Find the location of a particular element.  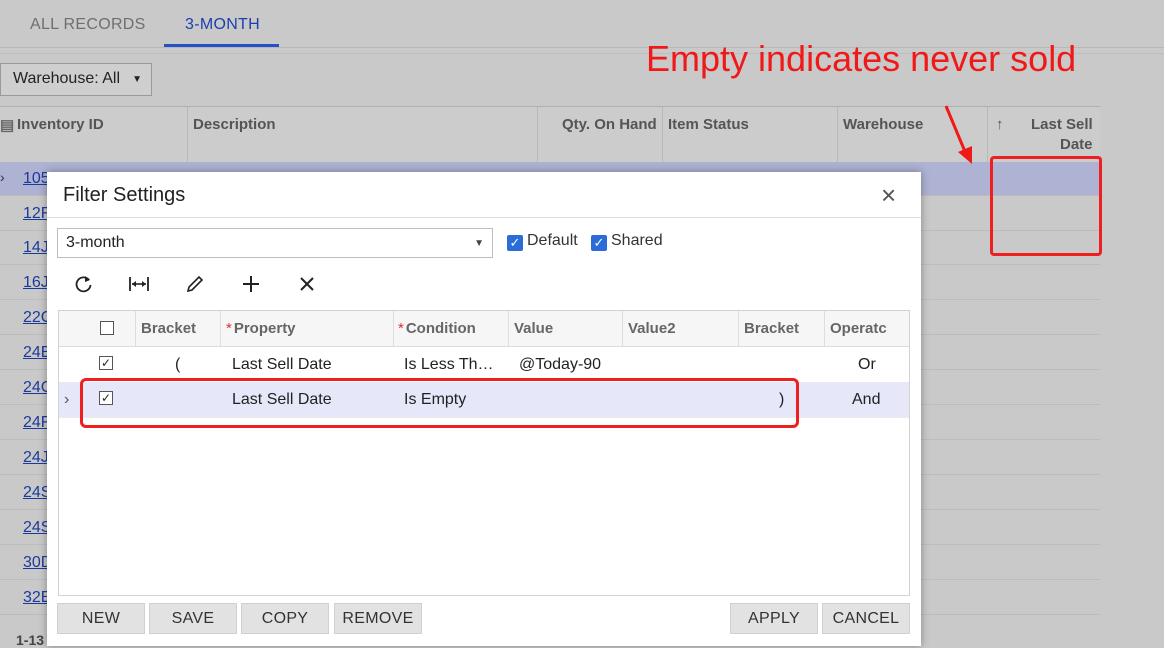

divider is located at coordinates (484, 217).